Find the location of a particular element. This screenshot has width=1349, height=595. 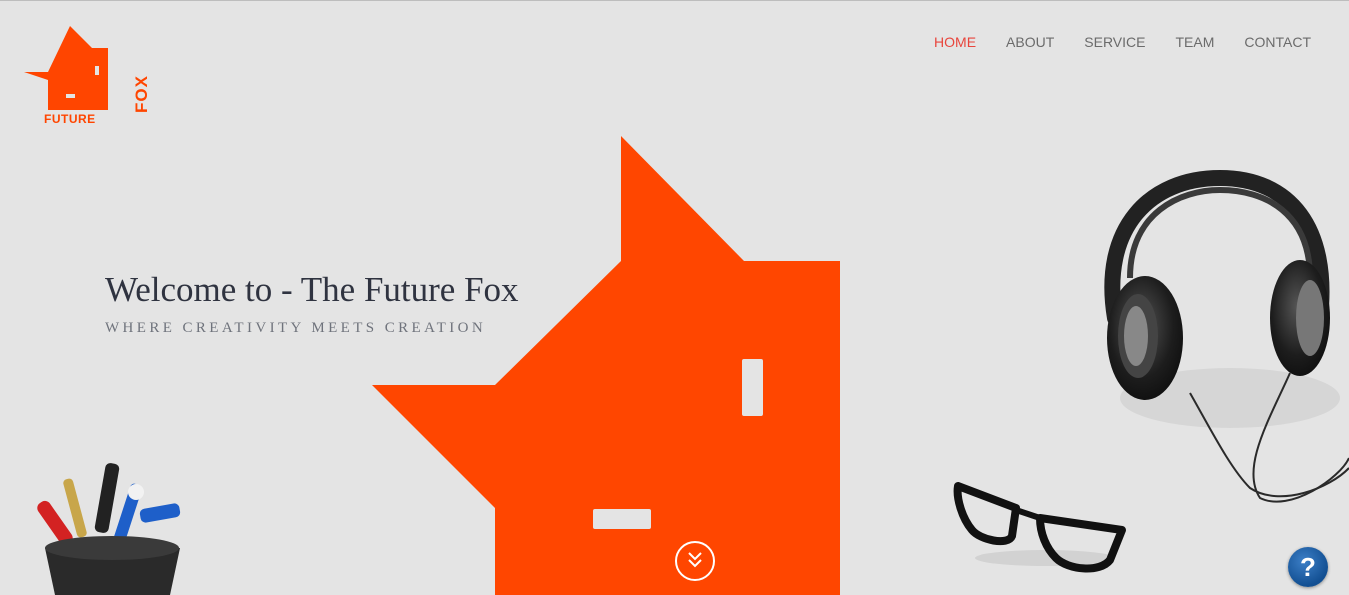

top-border is located at coordinates (674, 0).